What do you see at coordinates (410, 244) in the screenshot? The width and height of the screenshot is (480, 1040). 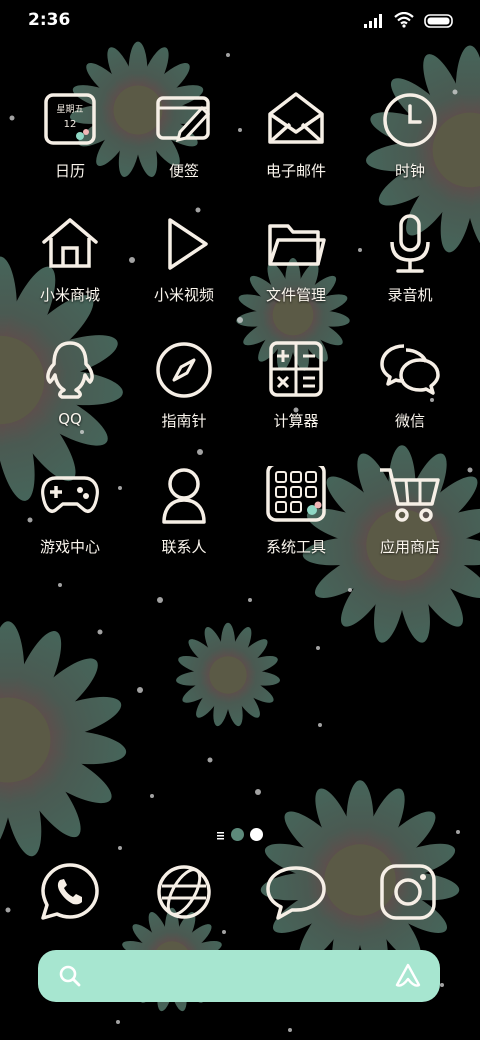 I see `microphone-icon` at bounding box center [410, 244].